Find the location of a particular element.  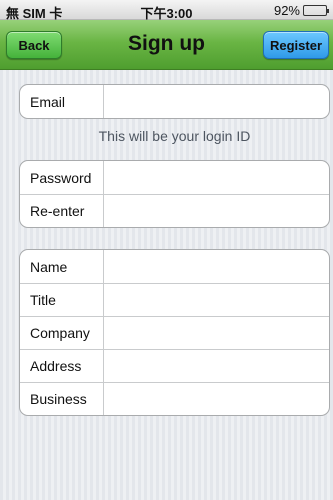

password-row: Password is located at coordinates (174, 177).